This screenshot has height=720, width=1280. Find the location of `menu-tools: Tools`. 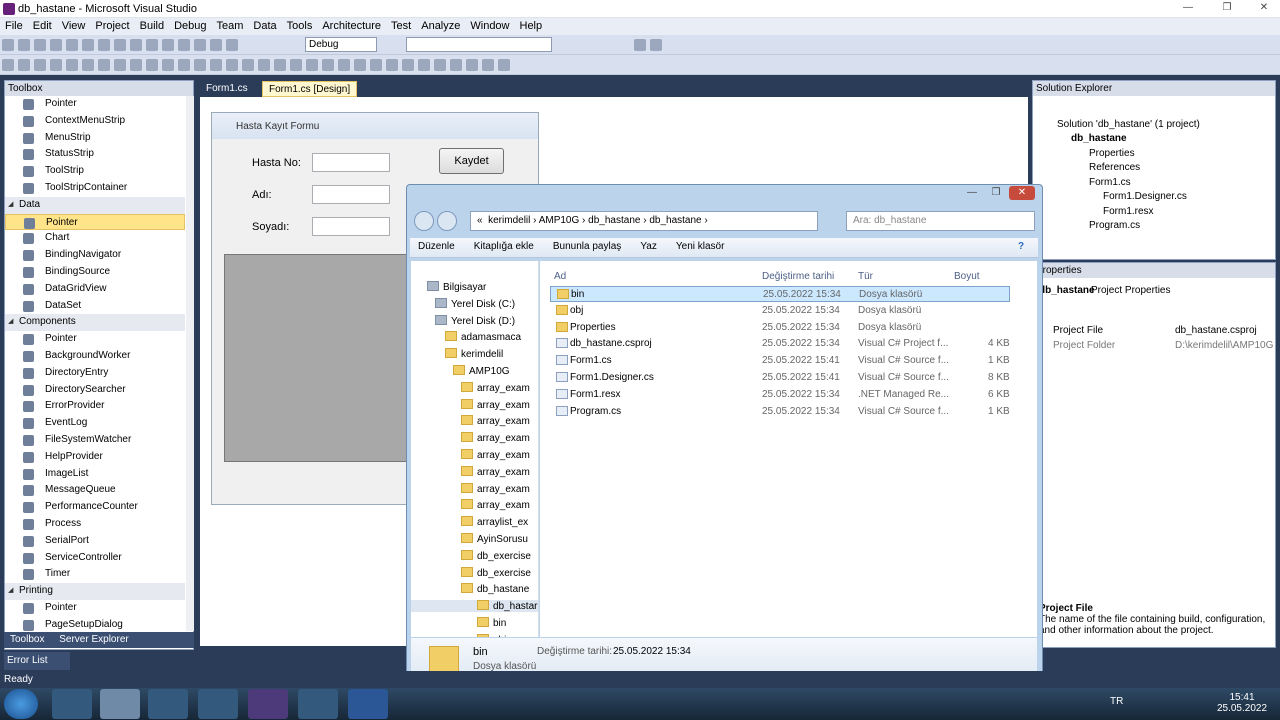

menu-tools: Tools is located at coordinates (300, 25).